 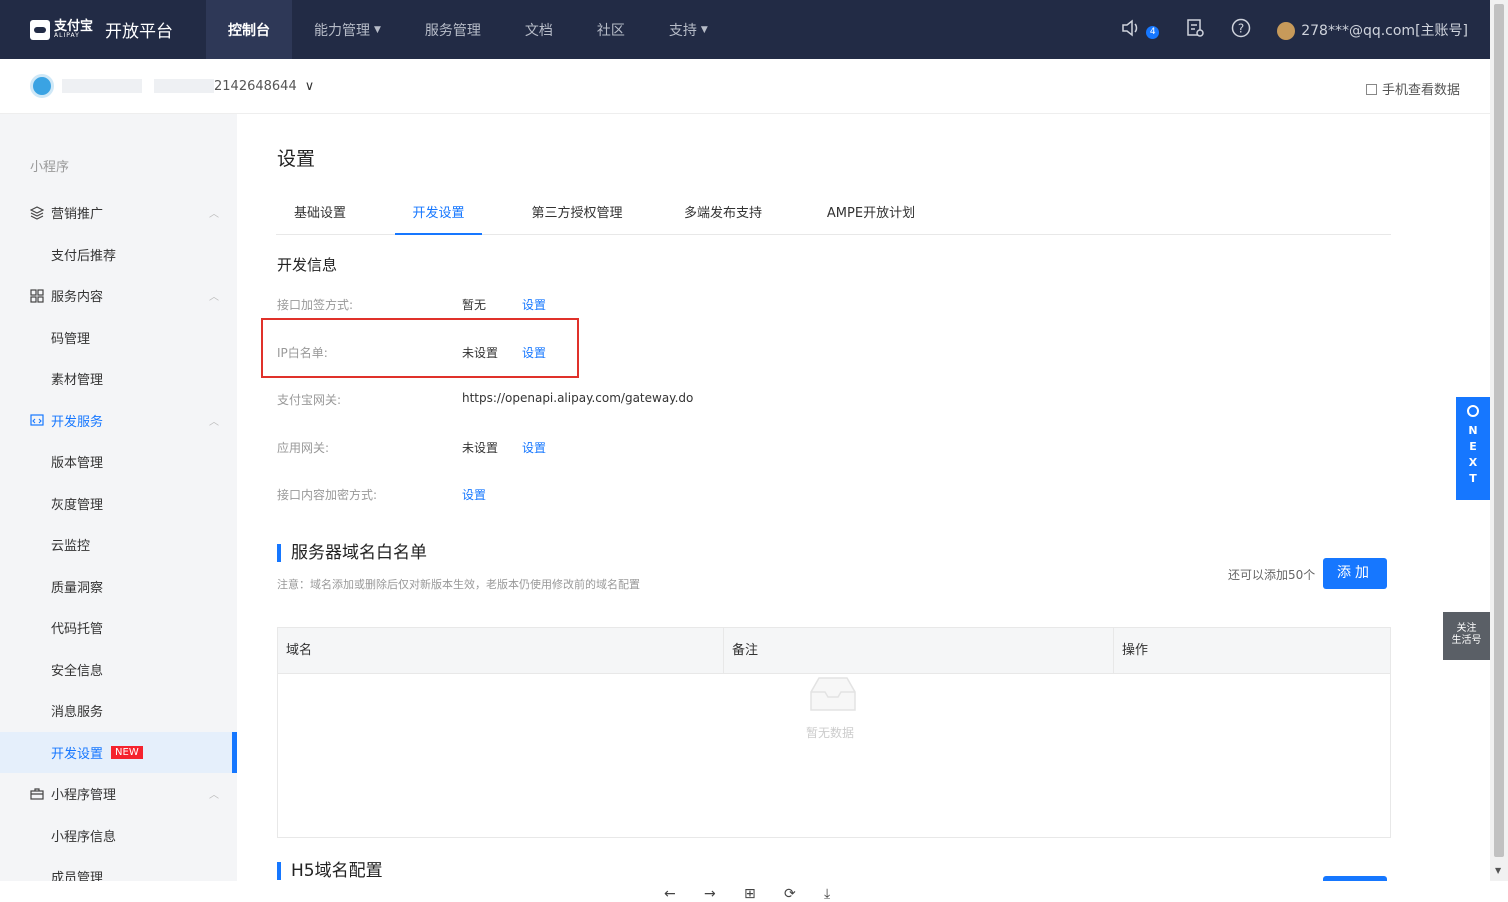 I want to click on redacted-app-name, so click(x=102, y=86).